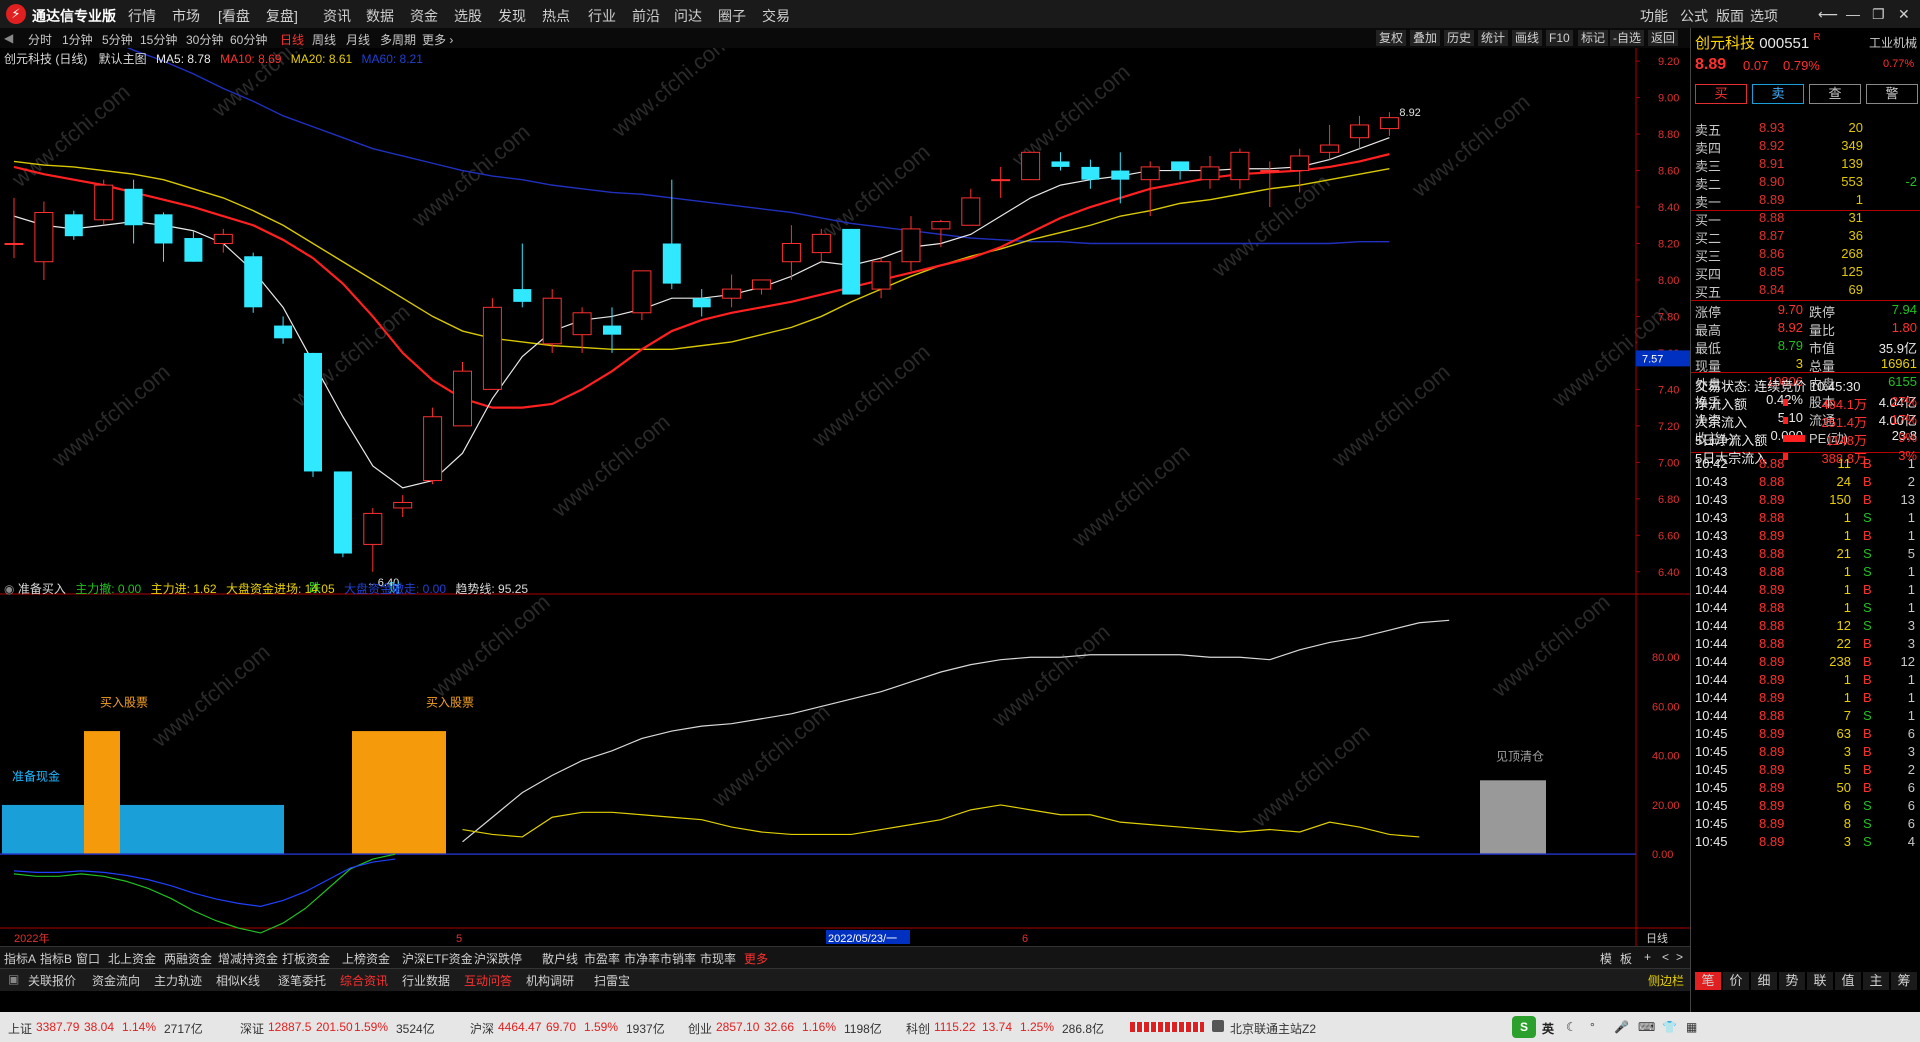 This screenshot has height=1042, width=1920. I want to click on minimize-icon: —, so click(1853, 14).